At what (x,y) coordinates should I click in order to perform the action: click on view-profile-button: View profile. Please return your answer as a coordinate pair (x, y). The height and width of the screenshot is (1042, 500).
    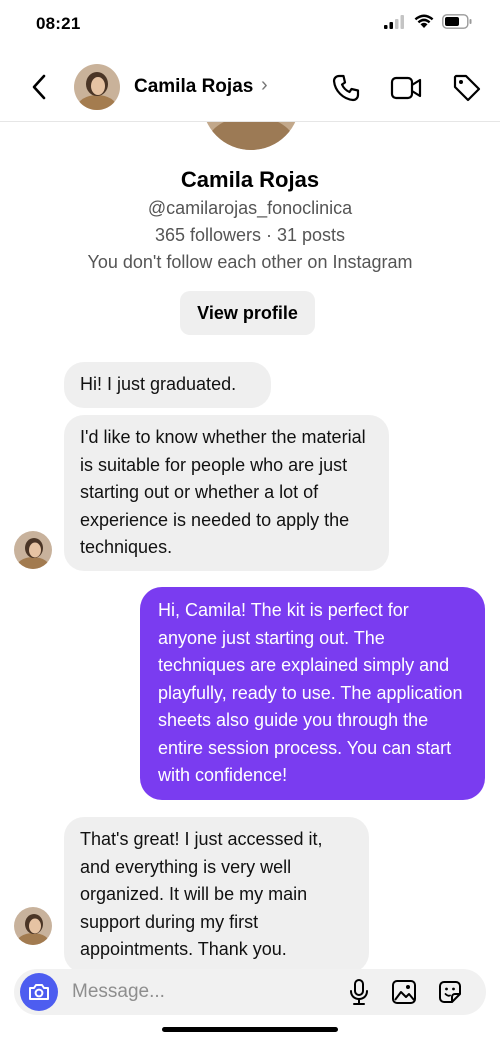
    Looking at the image, I should click on (247, 313).